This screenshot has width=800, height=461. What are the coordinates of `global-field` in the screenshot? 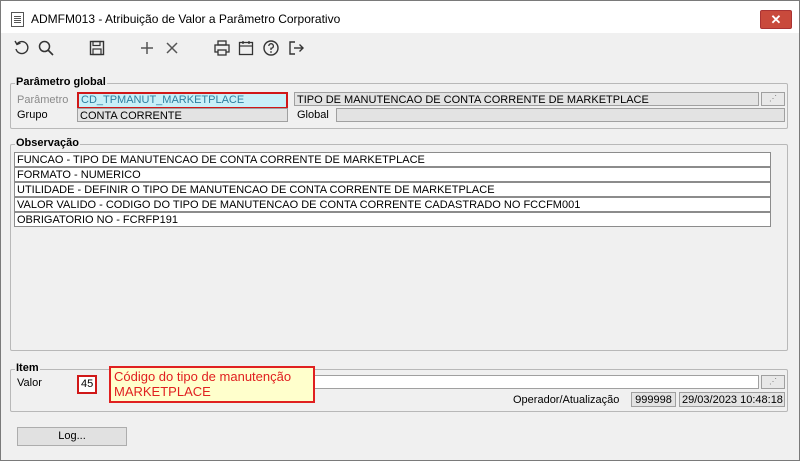 It's located at (560, 115).